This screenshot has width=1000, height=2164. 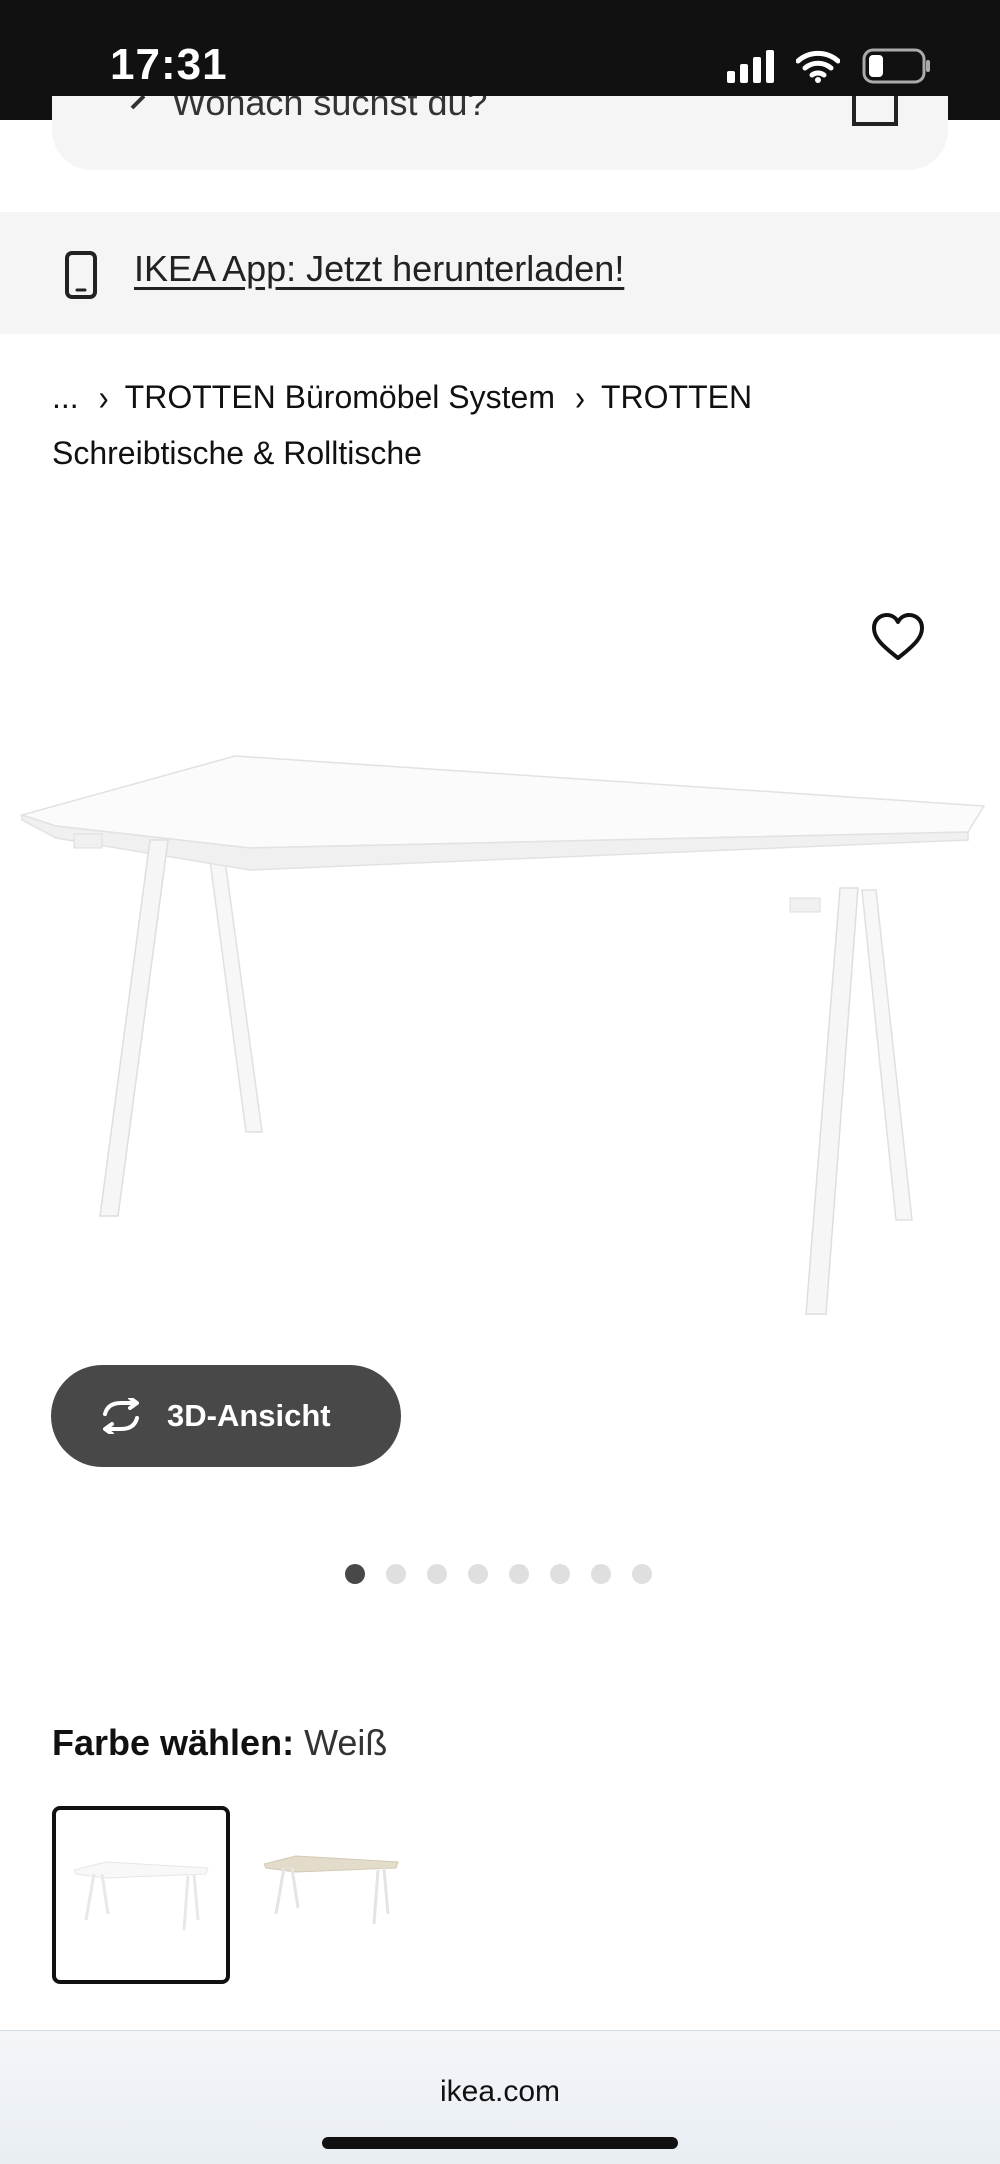 I want to click on browser-bottom-bar: ikea.com, so click(x=500, y=2097).